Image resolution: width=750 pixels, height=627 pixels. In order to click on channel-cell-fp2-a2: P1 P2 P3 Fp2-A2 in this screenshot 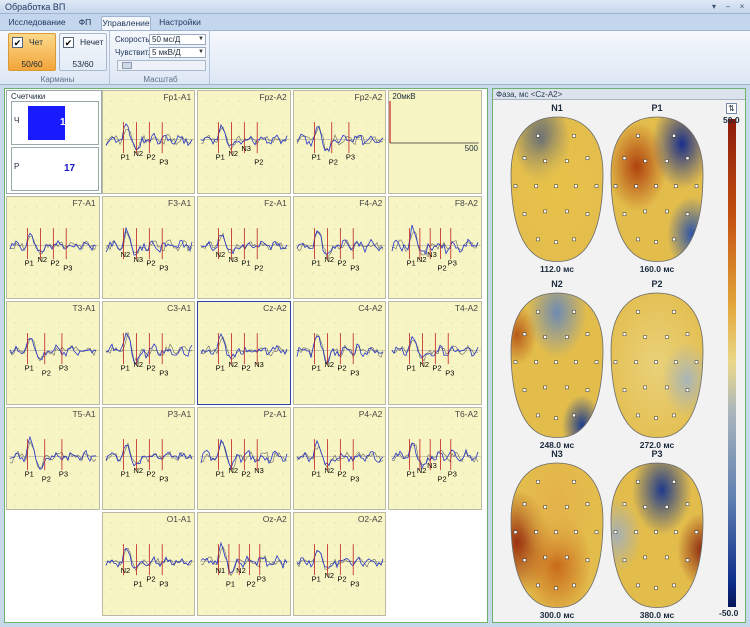, I will do `click(339, 142)`.